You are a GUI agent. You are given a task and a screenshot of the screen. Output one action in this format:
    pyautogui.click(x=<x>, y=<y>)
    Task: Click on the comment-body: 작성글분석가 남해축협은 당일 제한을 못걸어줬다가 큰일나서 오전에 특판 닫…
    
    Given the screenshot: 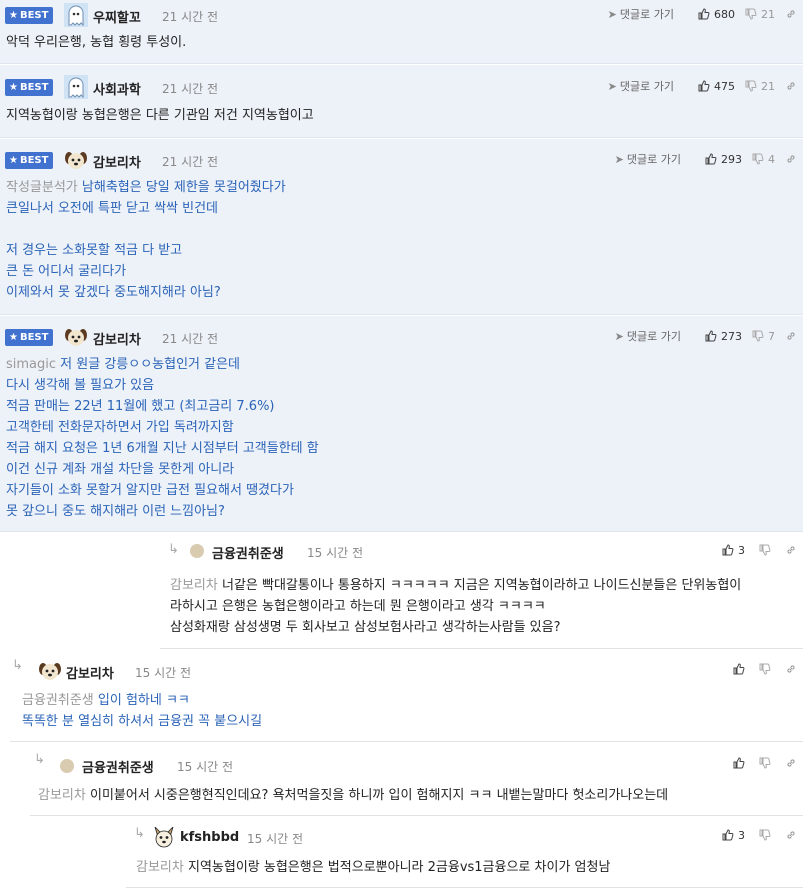 What is the action you would take?
    pyautogui.click(x=146, y=240)
    